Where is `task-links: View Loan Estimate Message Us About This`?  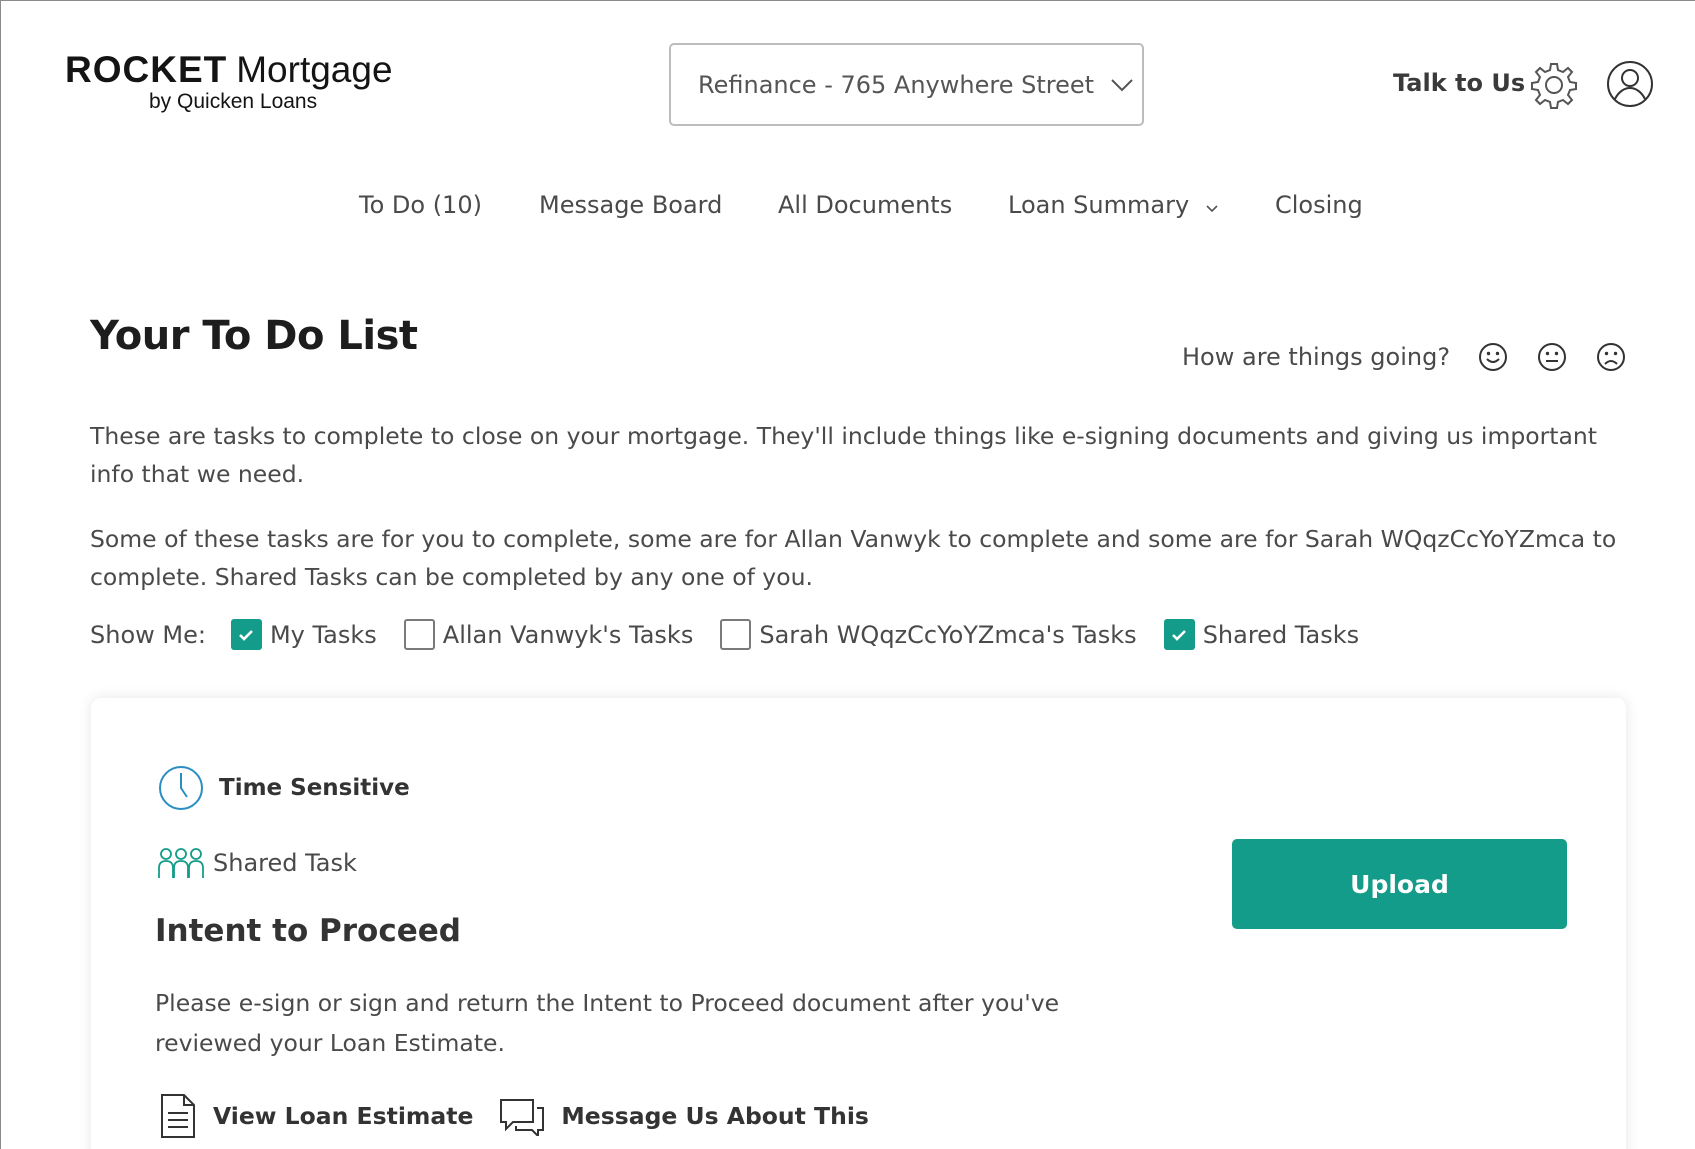 task-links: View Loan Estimate Message Us About This is located at coordinates (527, 1116).